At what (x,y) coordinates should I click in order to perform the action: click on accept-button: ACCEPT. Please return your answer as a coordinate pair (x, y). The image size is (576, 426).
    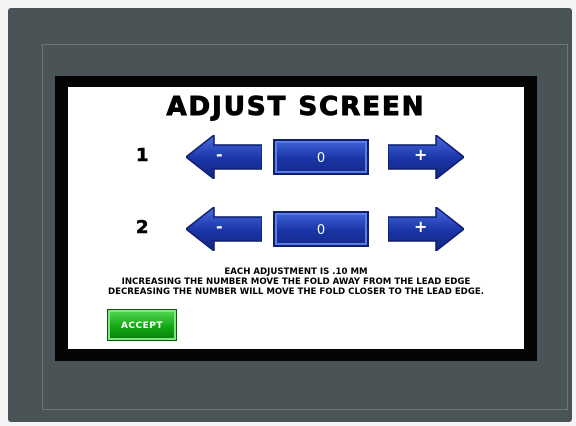
    Looking at the image, I should click on (142, 325).